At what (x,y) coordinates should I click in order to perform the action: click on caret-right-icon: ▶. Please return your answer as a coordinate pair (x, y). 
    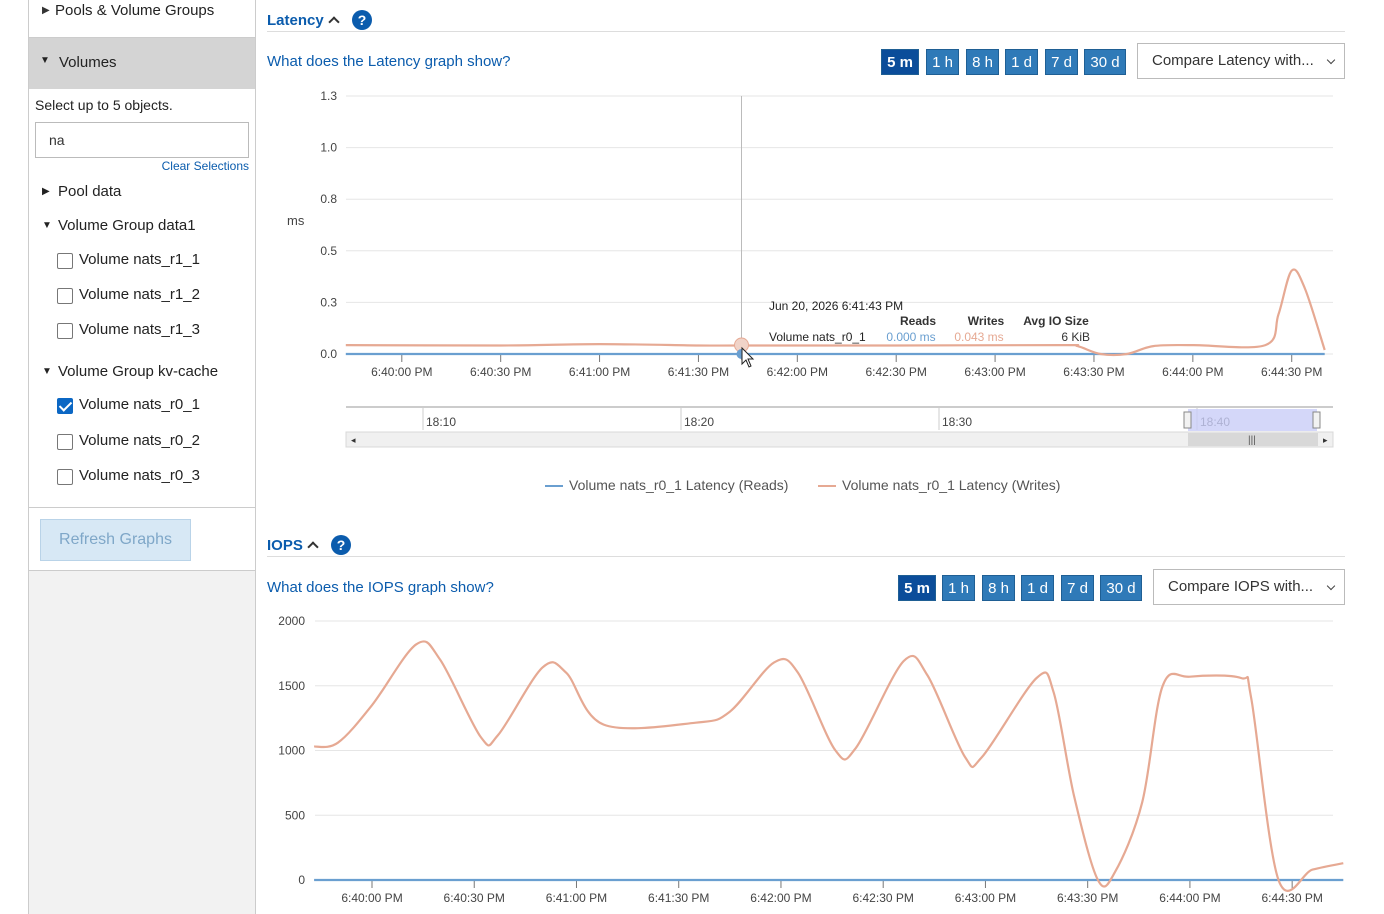
    Looking at the image, I should click on (46, 10).